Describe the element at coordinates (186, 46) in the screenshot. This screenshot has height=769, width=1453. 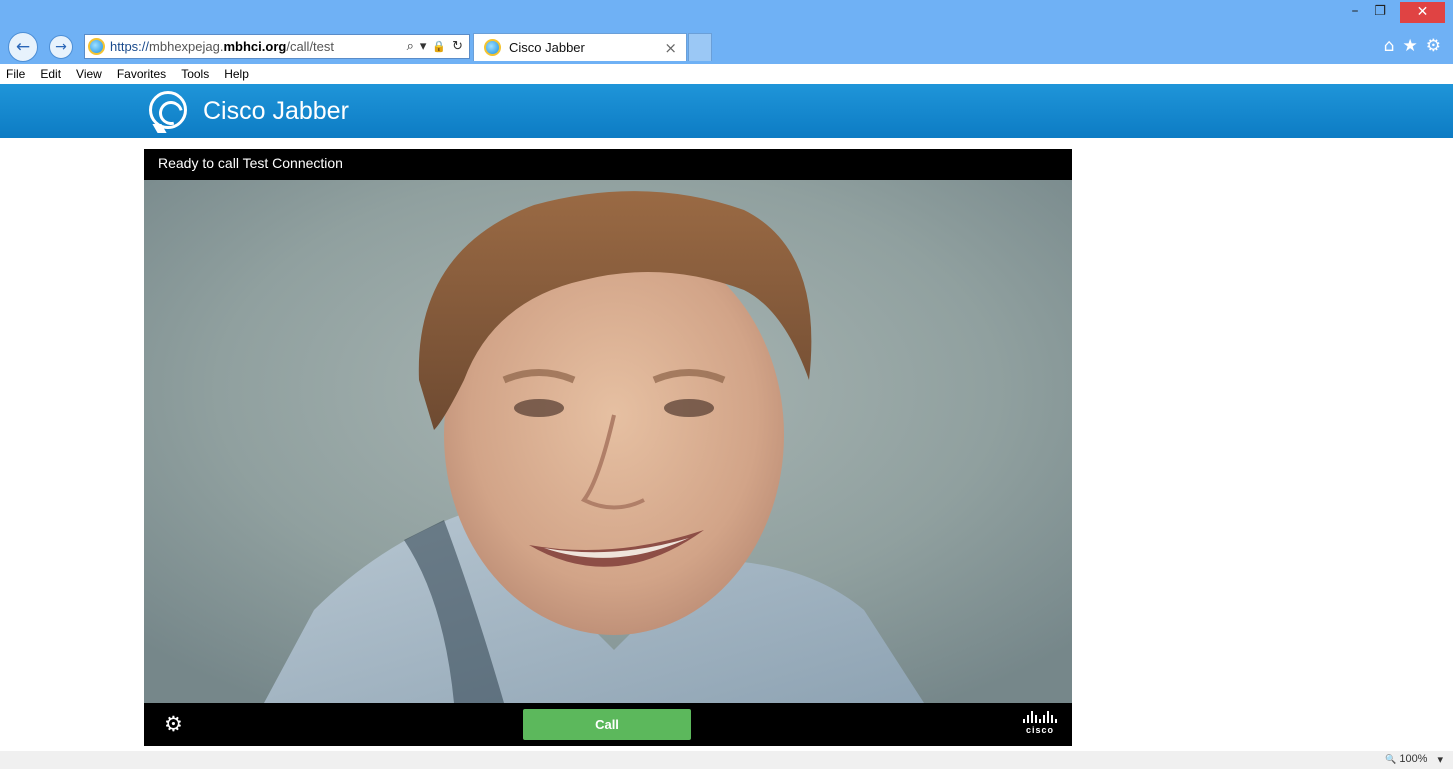
I see `url-subdomain: mbhexpejag.` at that location.